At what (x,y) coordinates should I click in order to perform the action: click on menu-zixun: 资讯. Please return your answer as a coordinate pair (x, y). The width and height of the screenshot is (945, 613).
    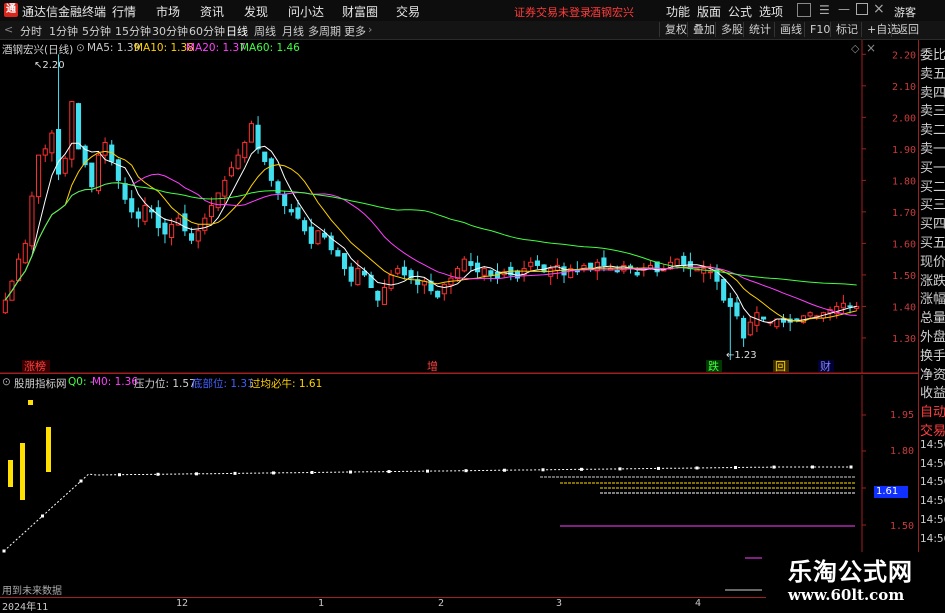
    Looking at the image, I should click on (212, 11).